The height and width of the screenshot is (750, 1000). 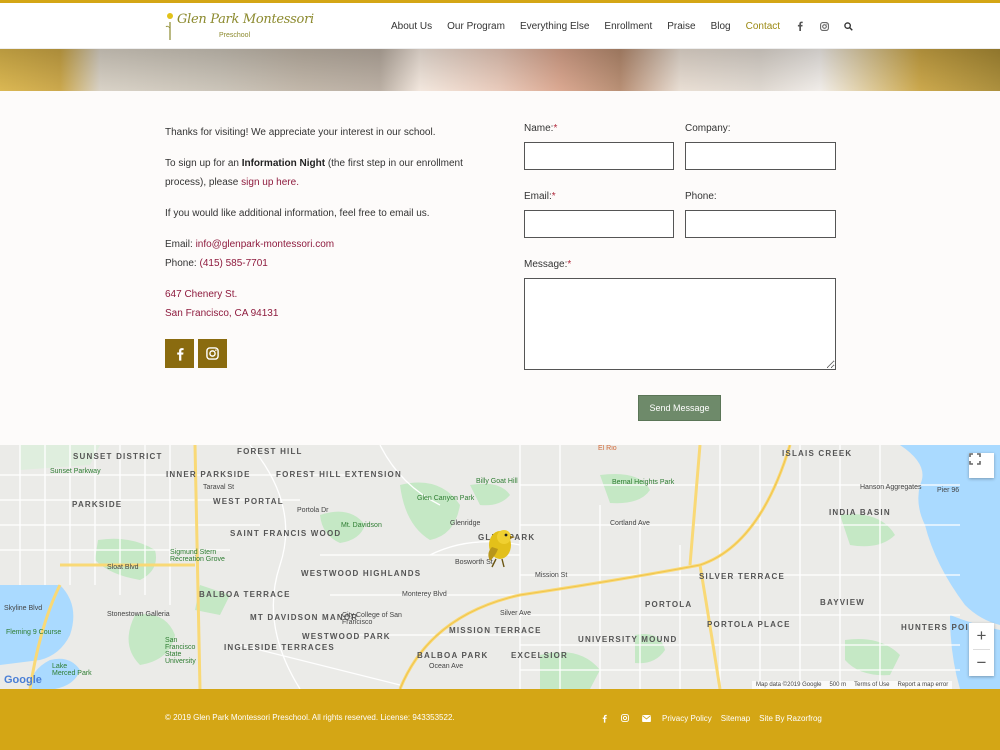 I want to click on send-message-button: Send Message, so click(x=679, y=408).